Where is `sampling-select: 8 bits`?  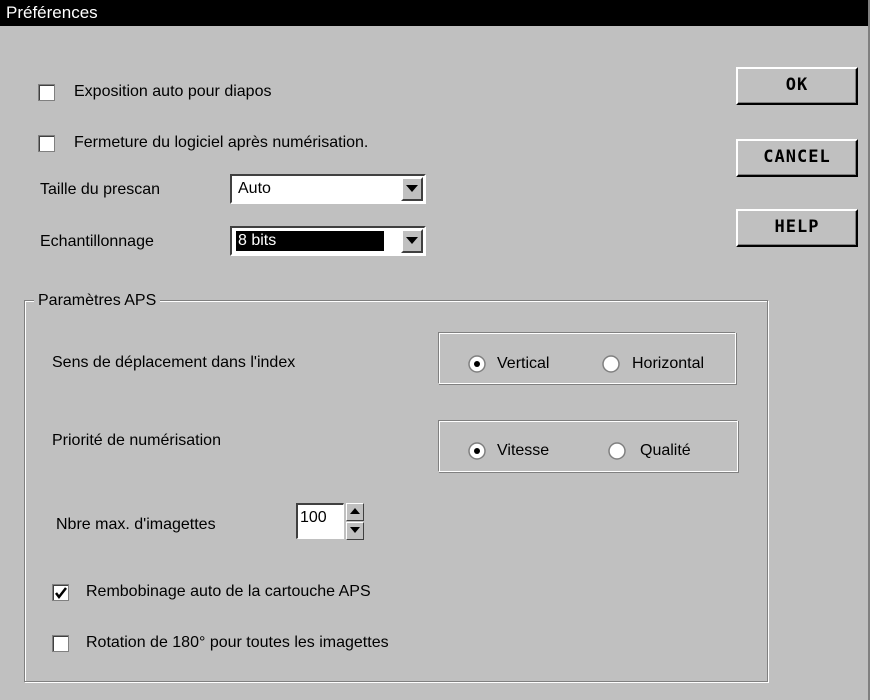 sampling-select: 8 bits is located at coordinates (328, 241).